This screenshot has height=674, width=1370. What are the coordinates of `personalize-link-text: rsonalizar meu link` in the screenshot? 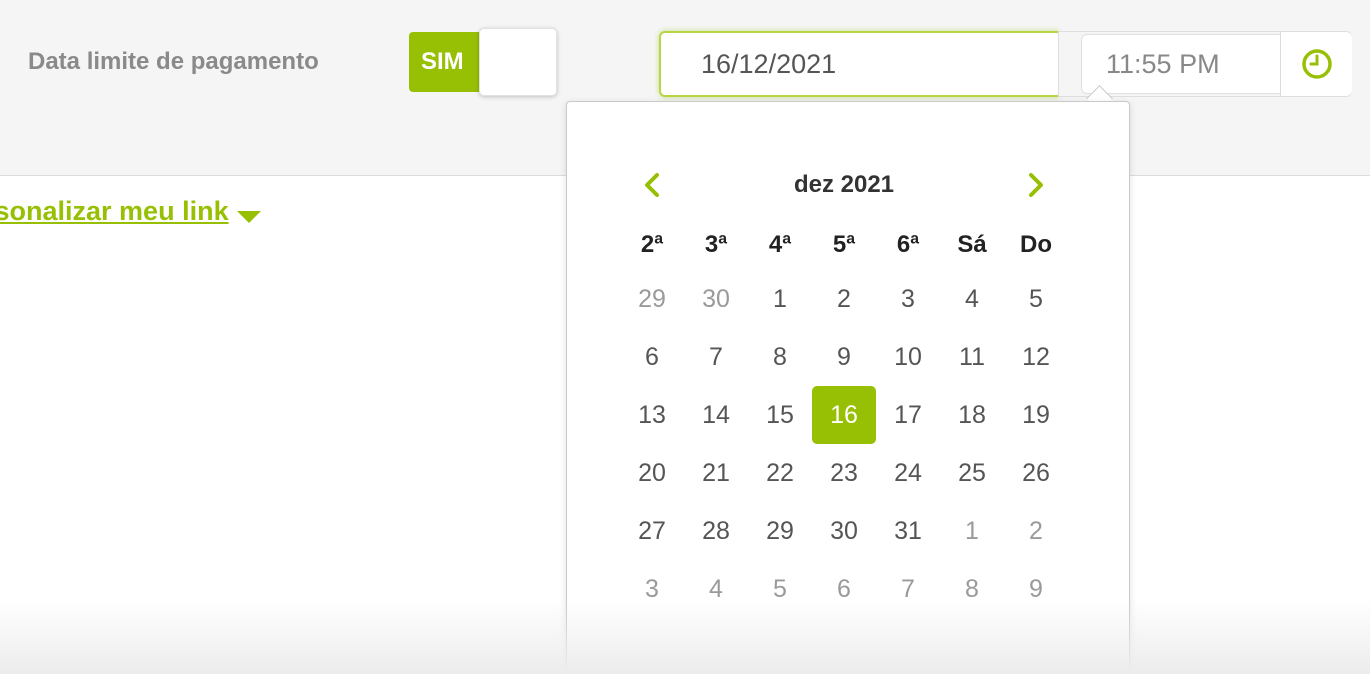 It's located at (114, 211).